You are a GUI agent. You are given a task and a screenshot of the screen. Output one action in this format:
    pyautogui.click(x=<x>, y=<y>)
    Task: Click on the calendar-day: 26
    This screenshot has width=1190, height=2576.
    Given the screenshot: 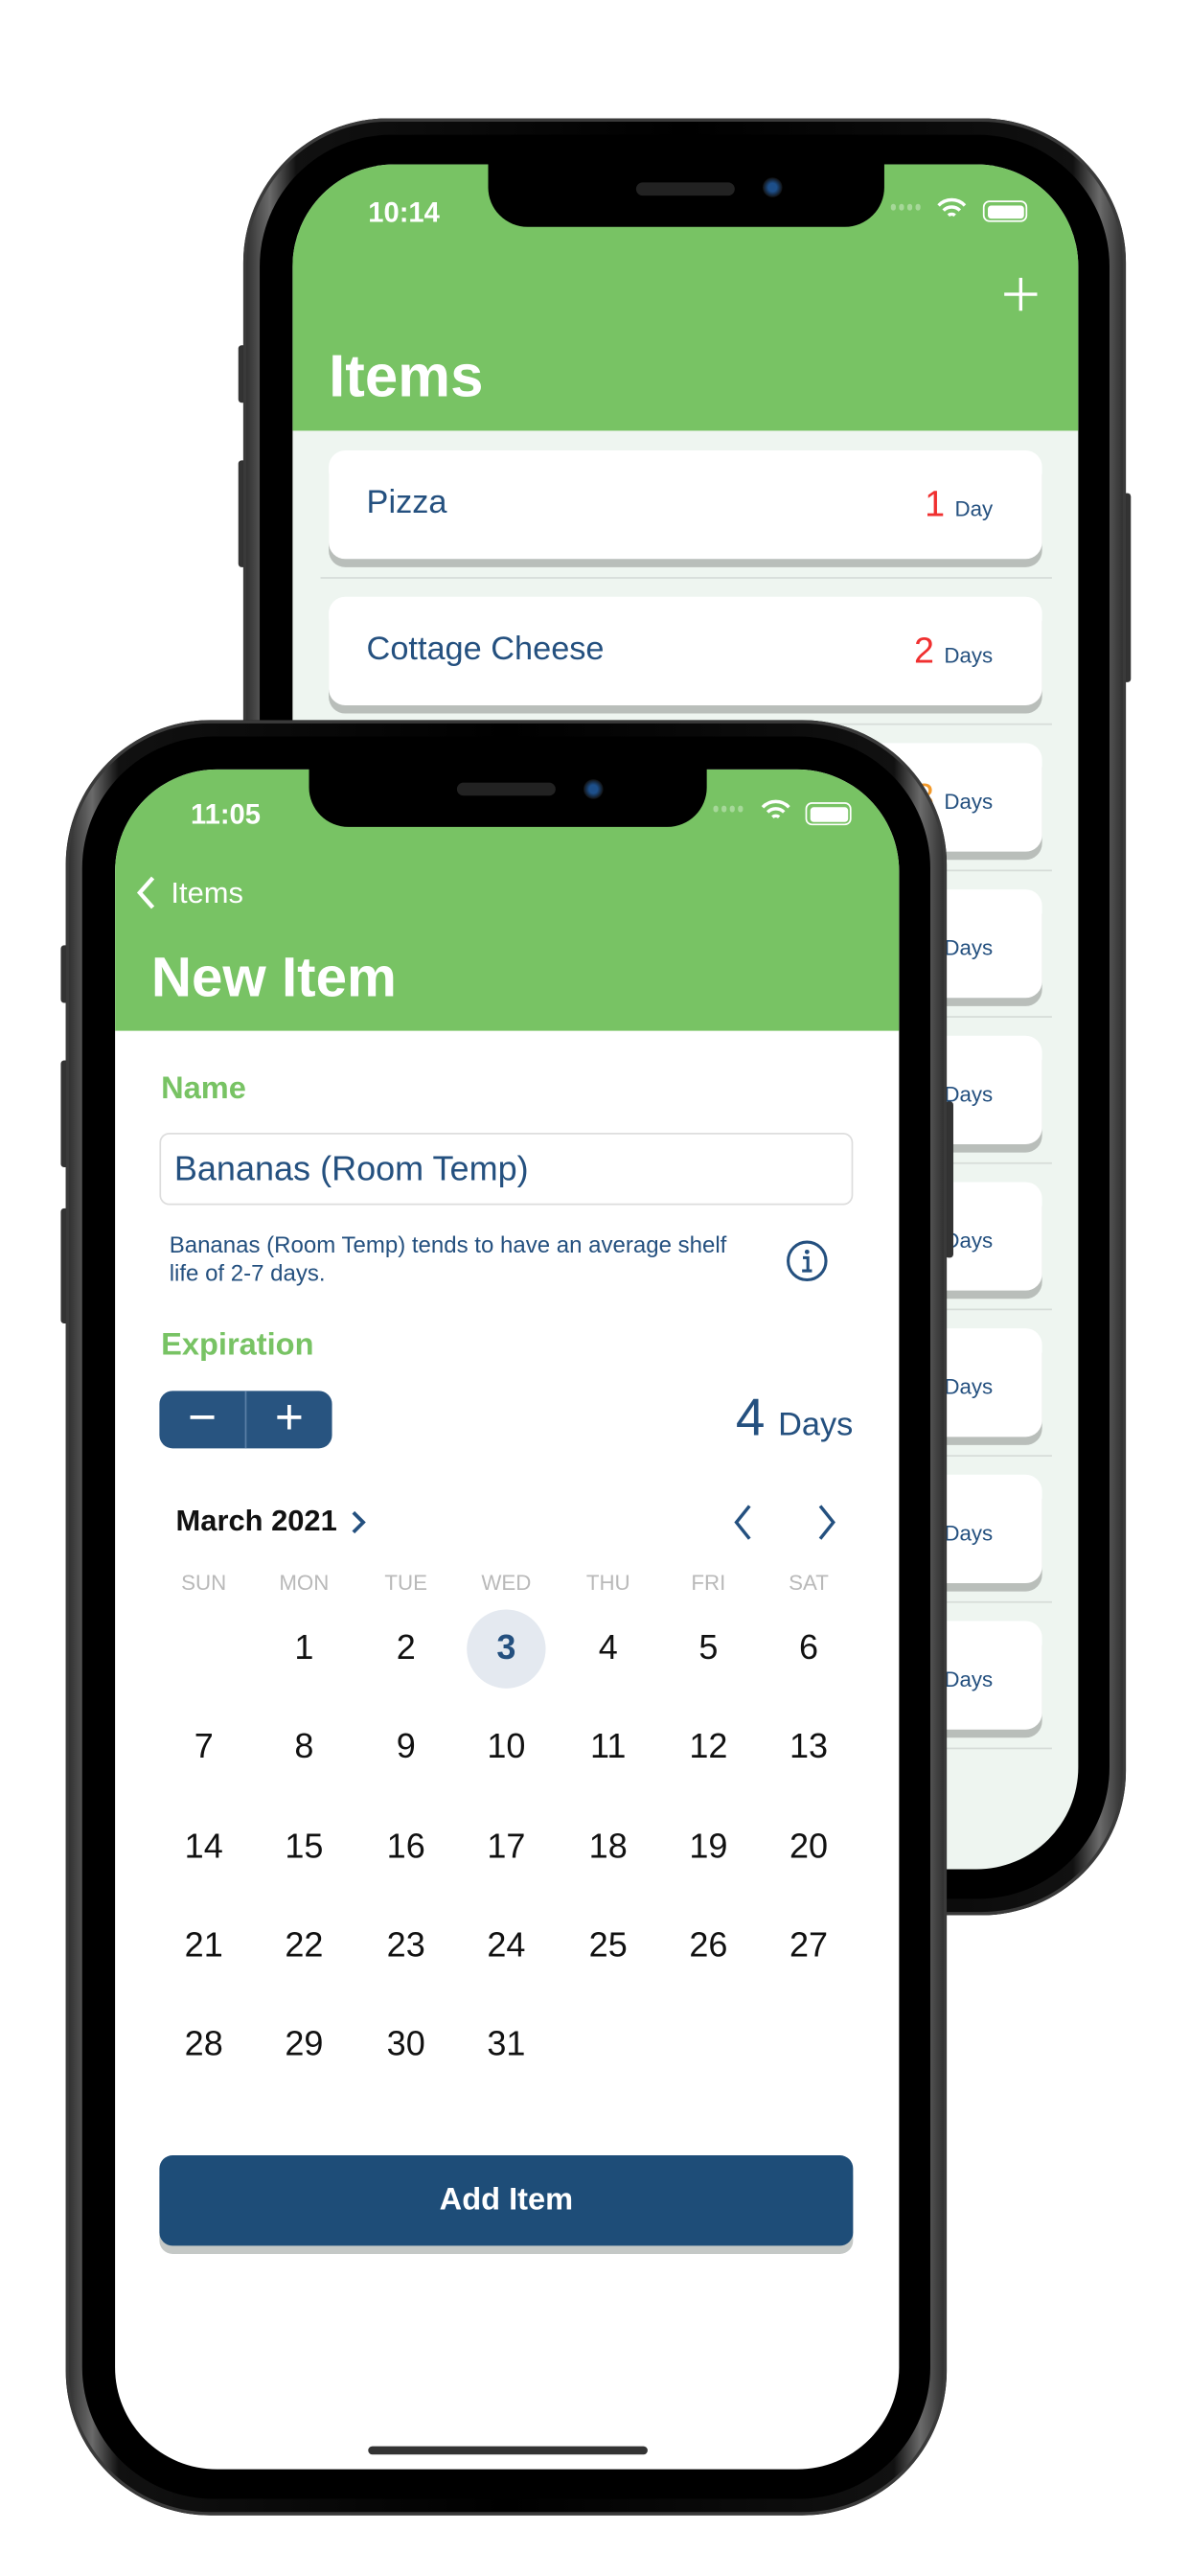 What is the action you would take?
    pyautogui.click(x=708, y=1947)
    